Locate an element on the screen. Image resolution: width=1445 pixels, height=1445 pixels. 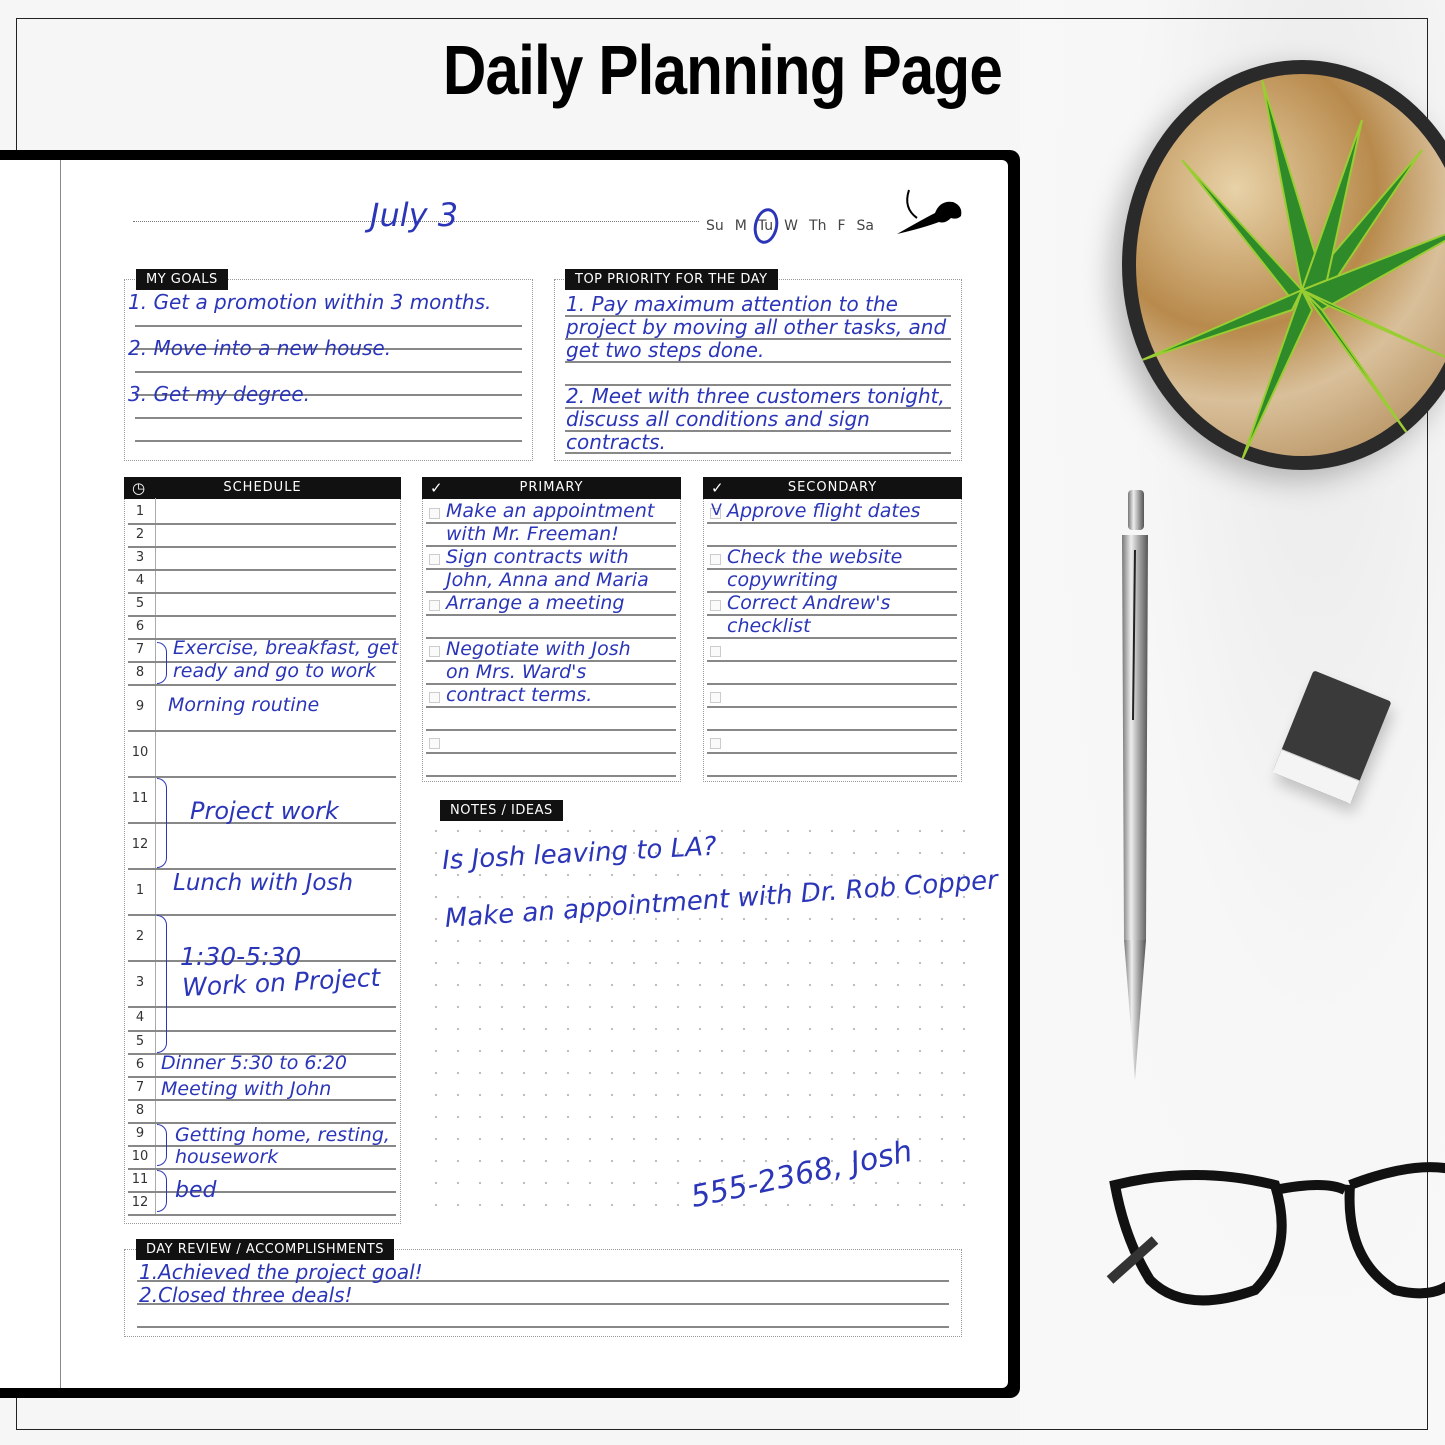
weekday-sa: Sa is located at coordinates (865, 226).